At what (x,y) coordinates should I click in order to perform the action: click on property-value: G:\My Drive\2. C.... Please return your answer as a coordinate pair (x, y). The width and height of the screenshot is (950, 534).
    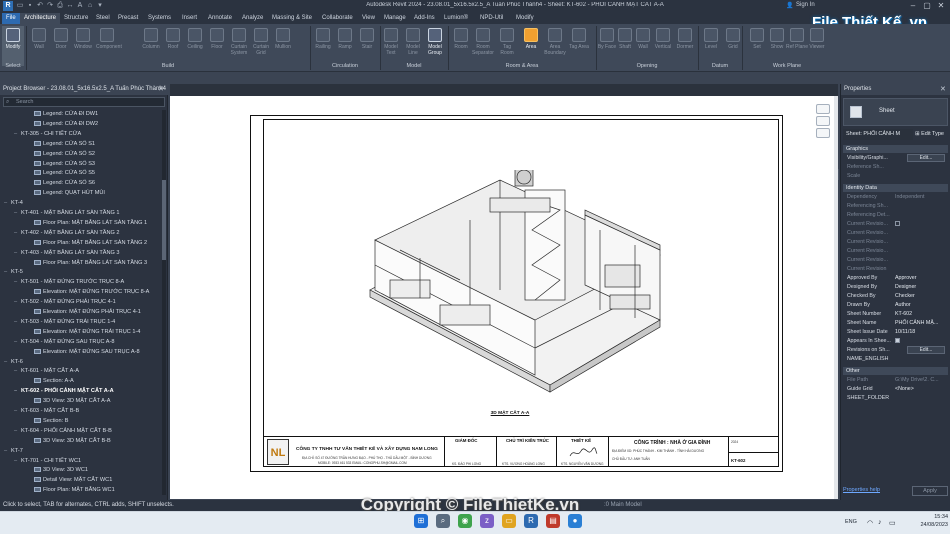
    Looking at the image, I should click on (921, 380).